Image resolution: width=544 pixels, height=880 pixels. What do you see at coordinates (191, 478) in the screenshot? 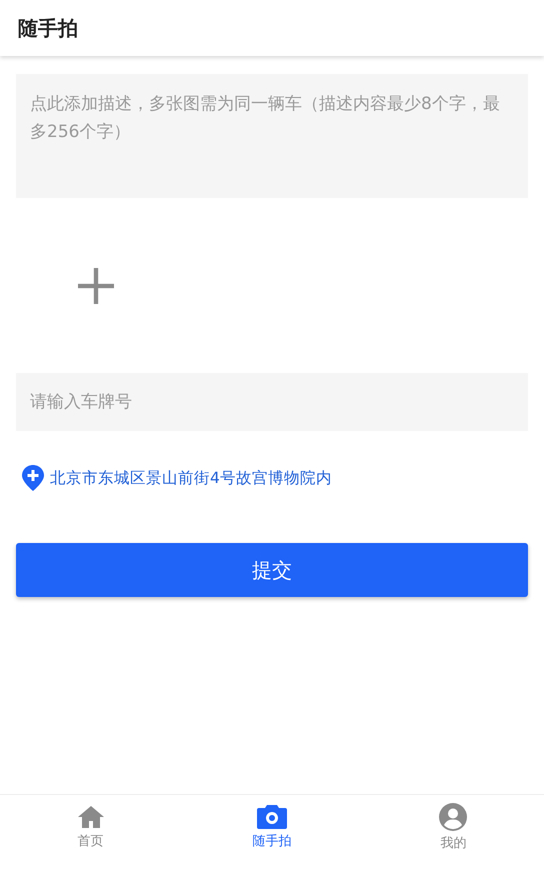
I see `location-text: 北京市东城区景山前街4号故宫博物院内` at bounding box center [191, 478].